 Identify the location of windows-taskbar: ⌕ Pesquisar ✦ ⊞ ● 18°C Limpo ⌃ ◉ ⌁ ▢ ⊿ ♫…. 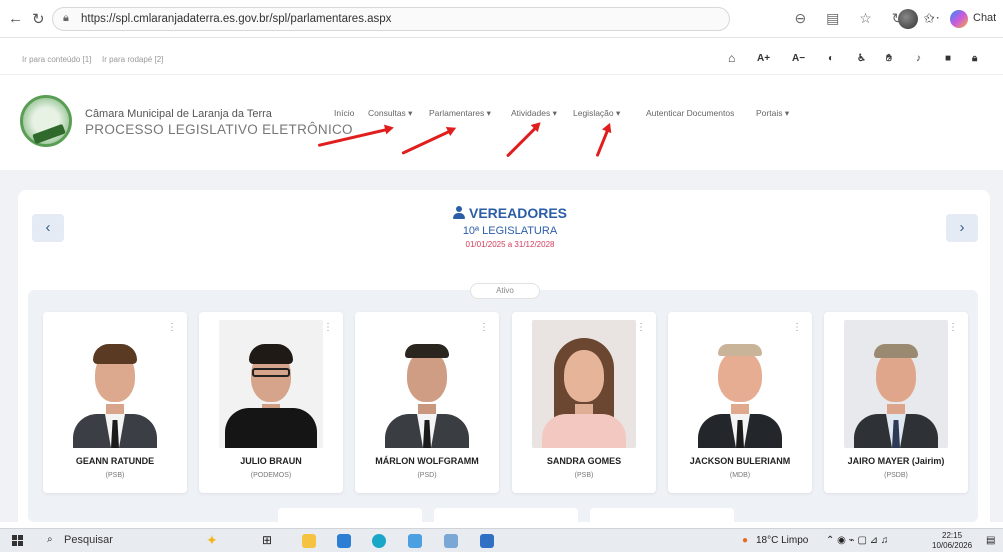
(501, 540).